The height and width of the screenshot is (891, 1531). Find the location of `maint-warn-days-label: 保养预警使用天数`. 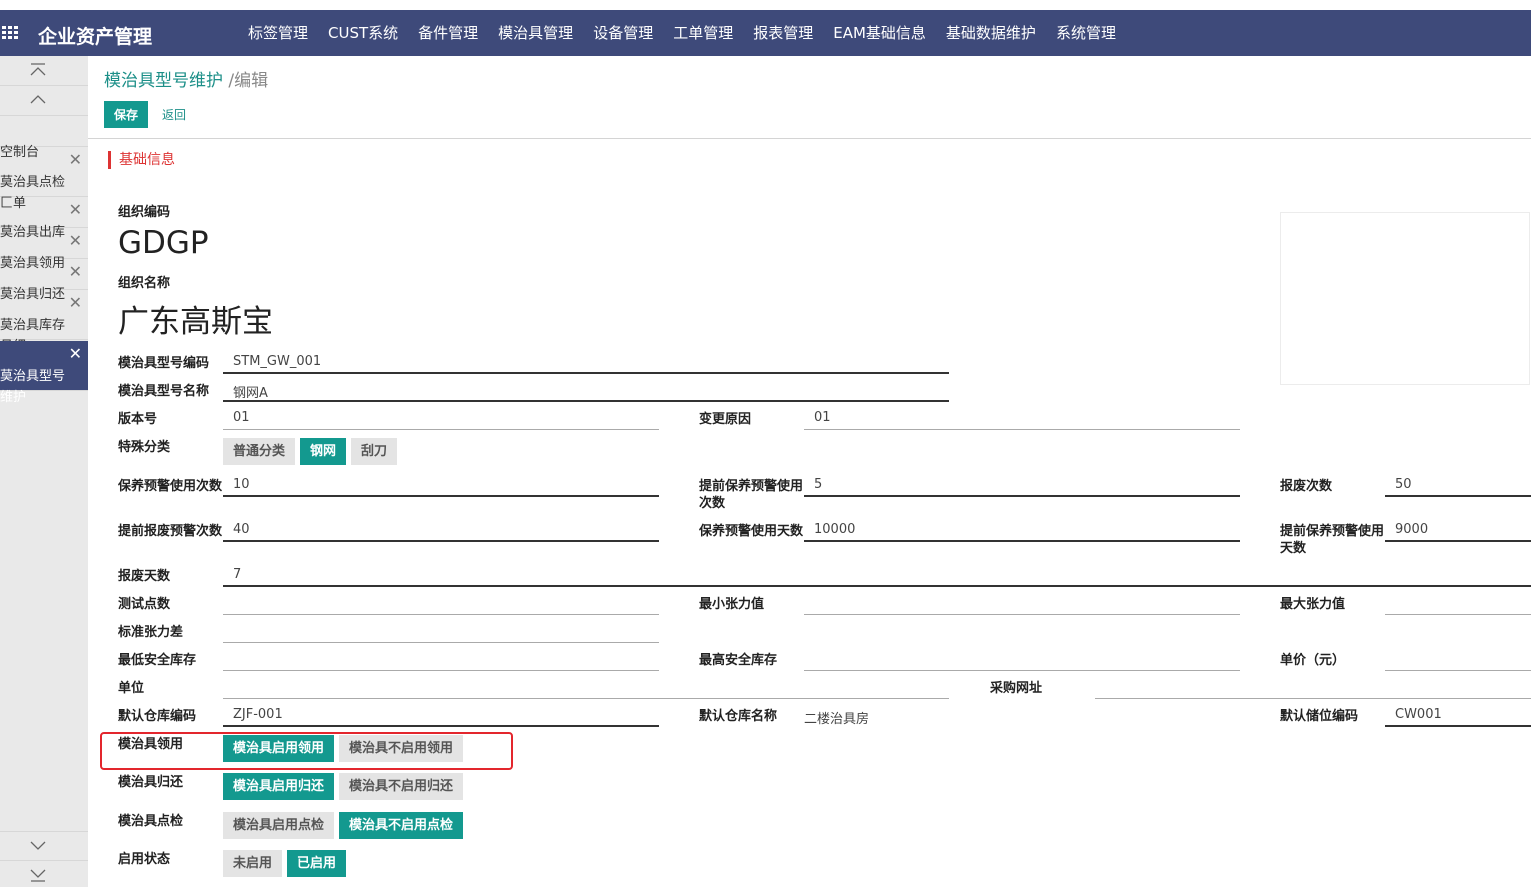

maint-warn-days-label: 保养预警使用天数 is located at coordinates (751, 531).